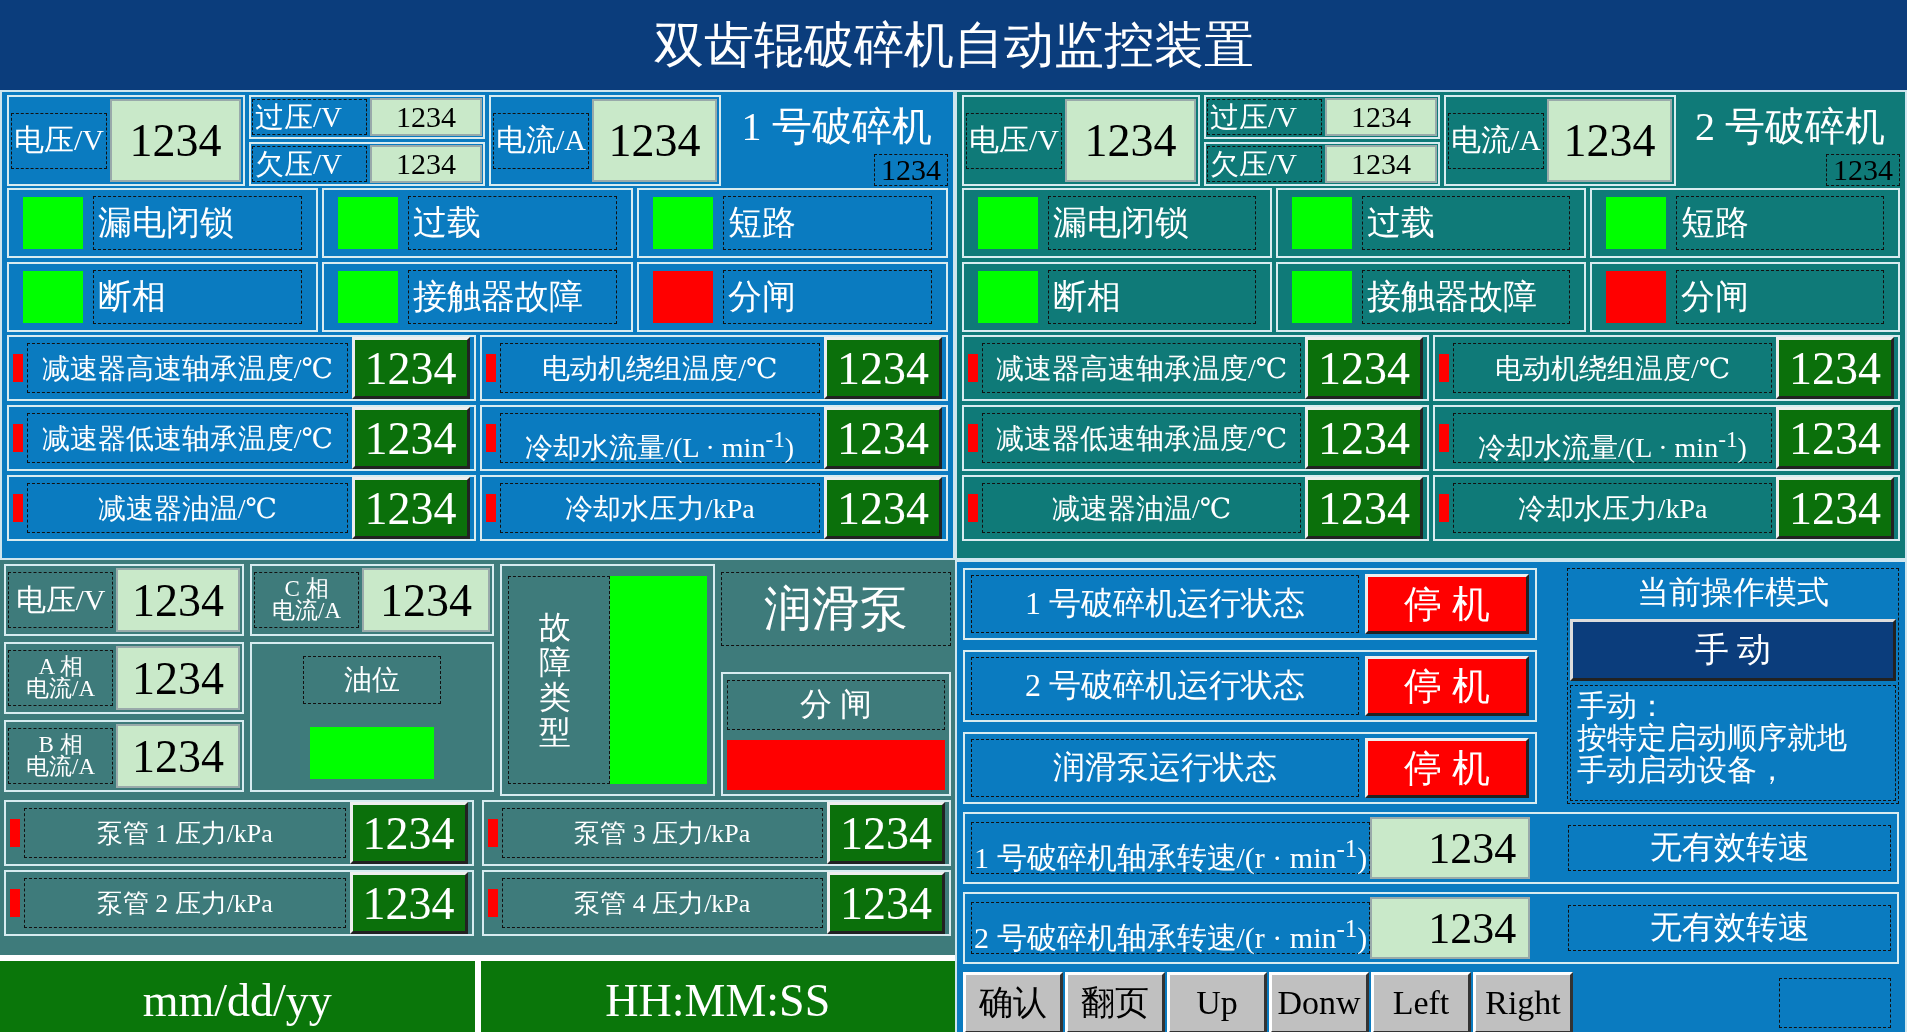 This screenshot has height=1032, width=1907. Describe the element at coordinates (1712, 754) in the screenshot. I see `mode-description: 按特定启动顺序就地手动启动设备，` at that location.